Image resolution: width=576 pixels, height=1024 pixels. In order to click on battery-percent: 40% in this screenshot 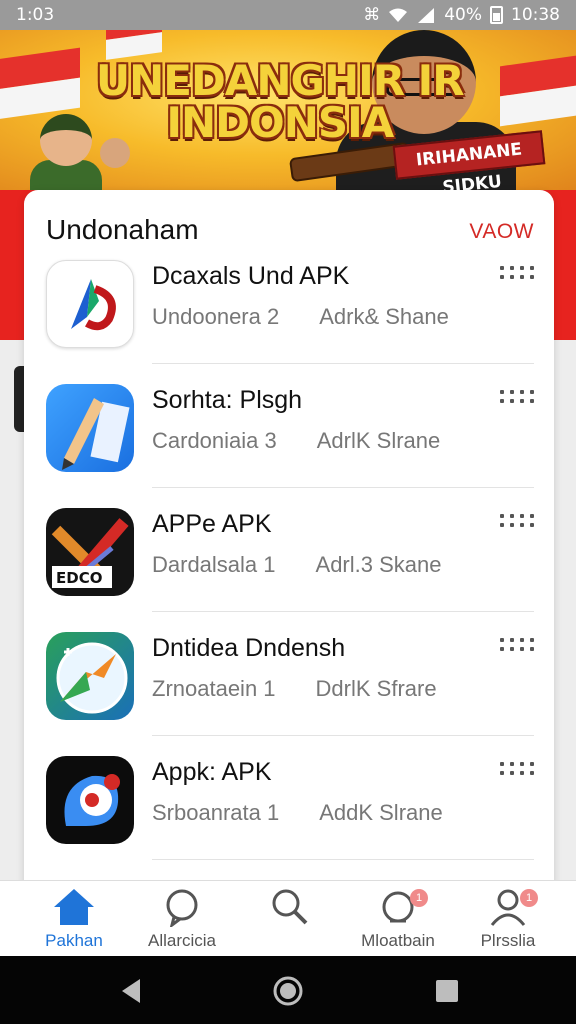, I will do `click(463, 15)`.